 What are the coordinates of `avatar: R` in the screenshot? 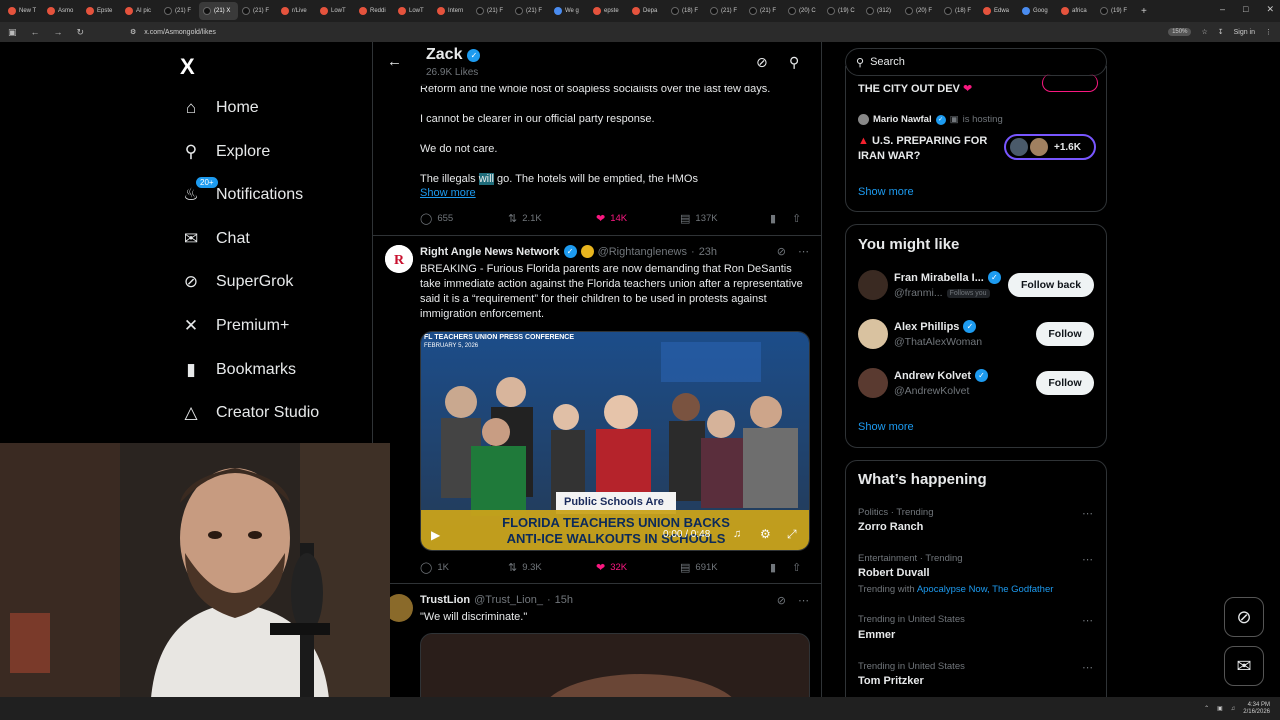 It's located at (399, 259).